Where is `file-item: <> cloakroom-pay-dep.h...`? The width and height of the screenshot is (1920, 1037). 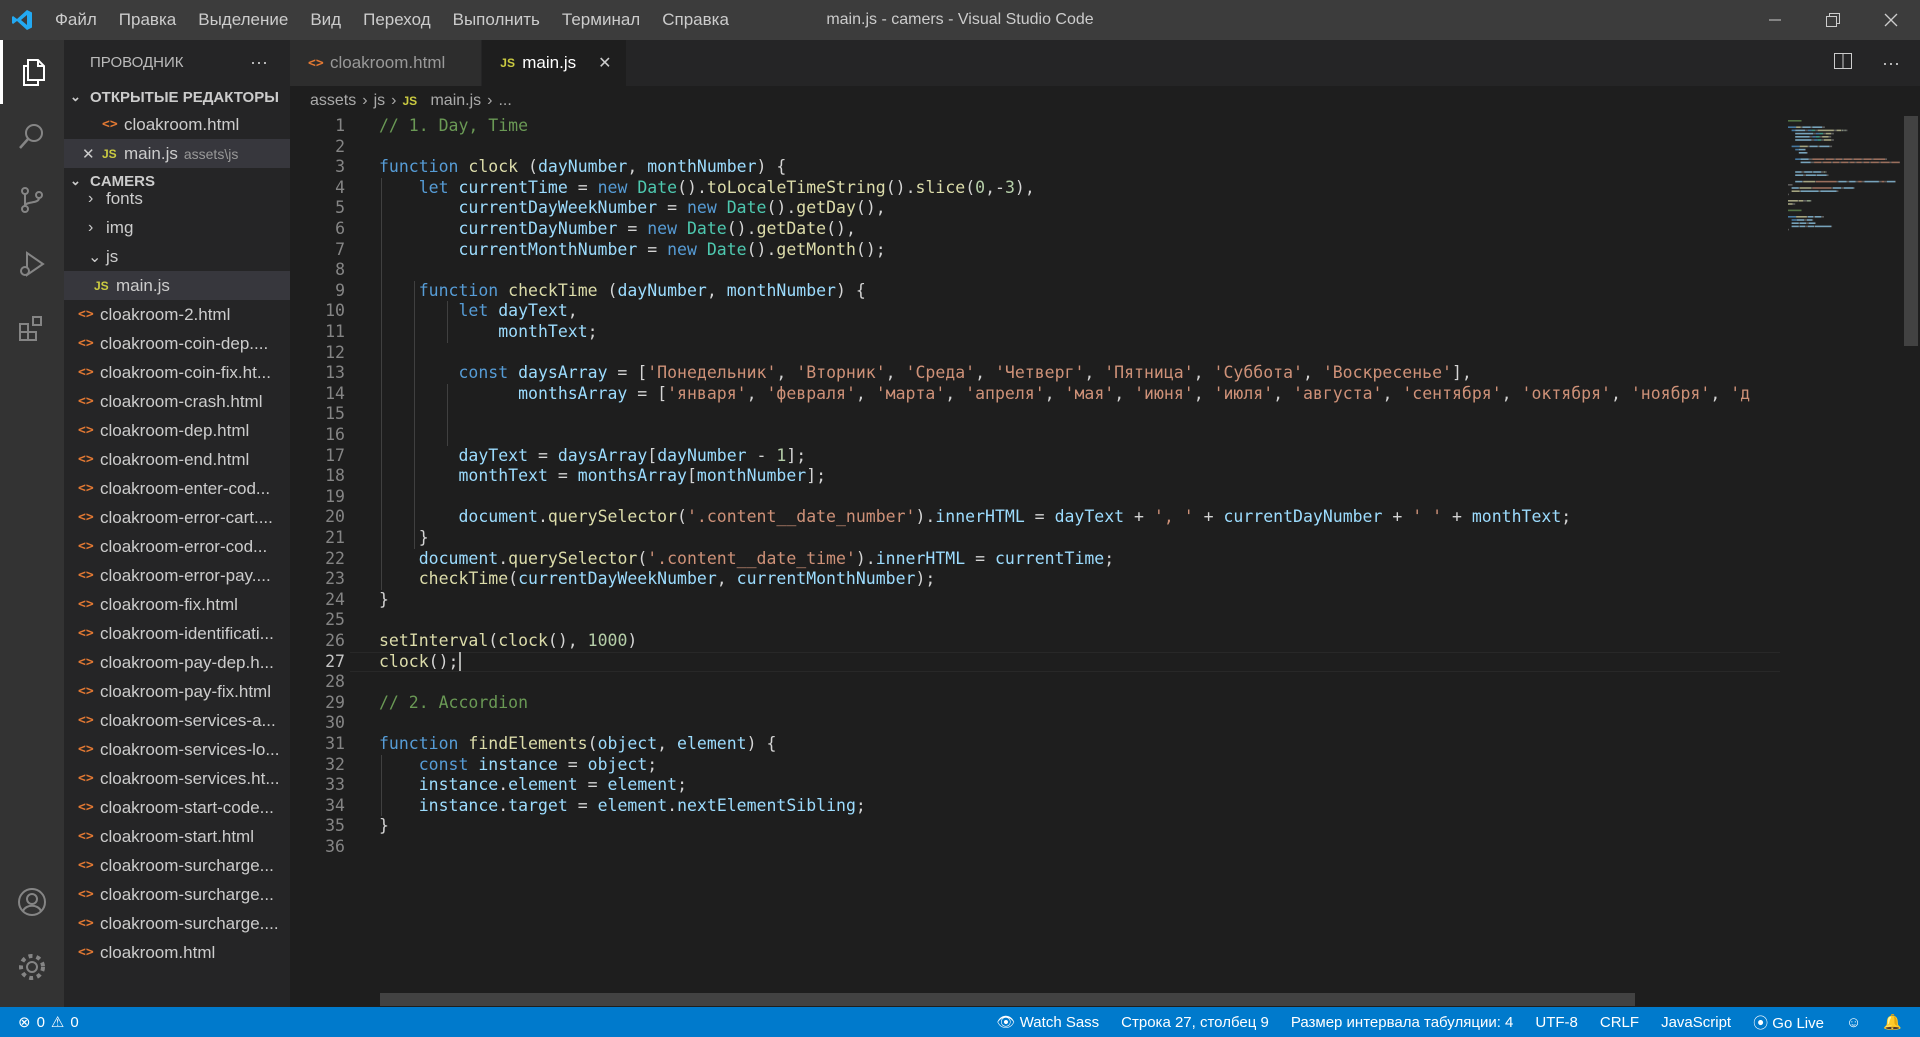 file-item: <> cloakroom-pay-dep.h... is located at coordinates (177, 662).